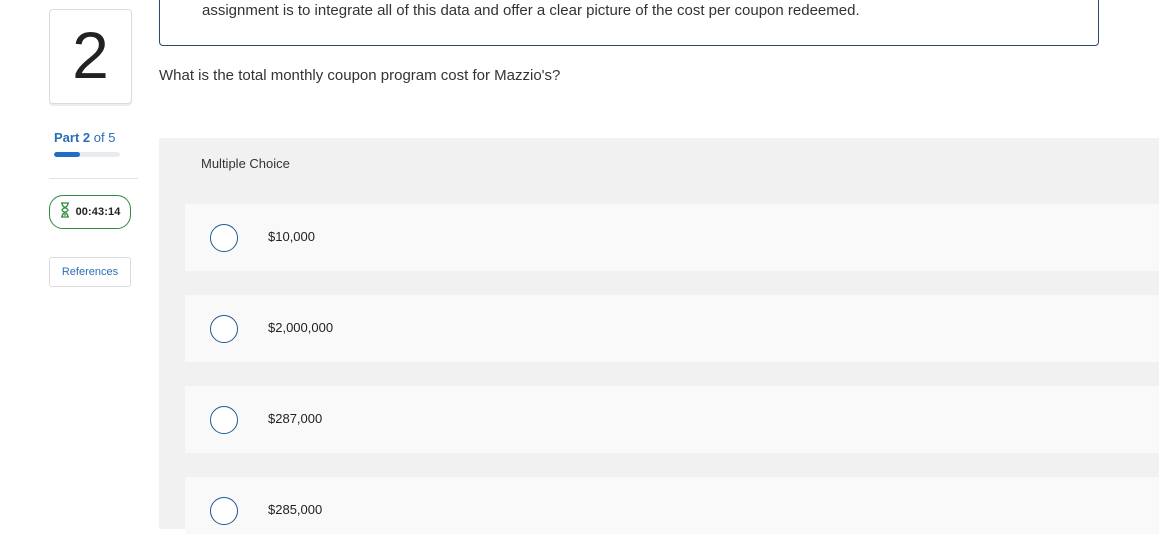 Image resolution: width=1159 pixels, height=534 pixels. Describe the element at coordinates (672, 505) in the screenshot. I see `choice-option: $285,000` at that location.